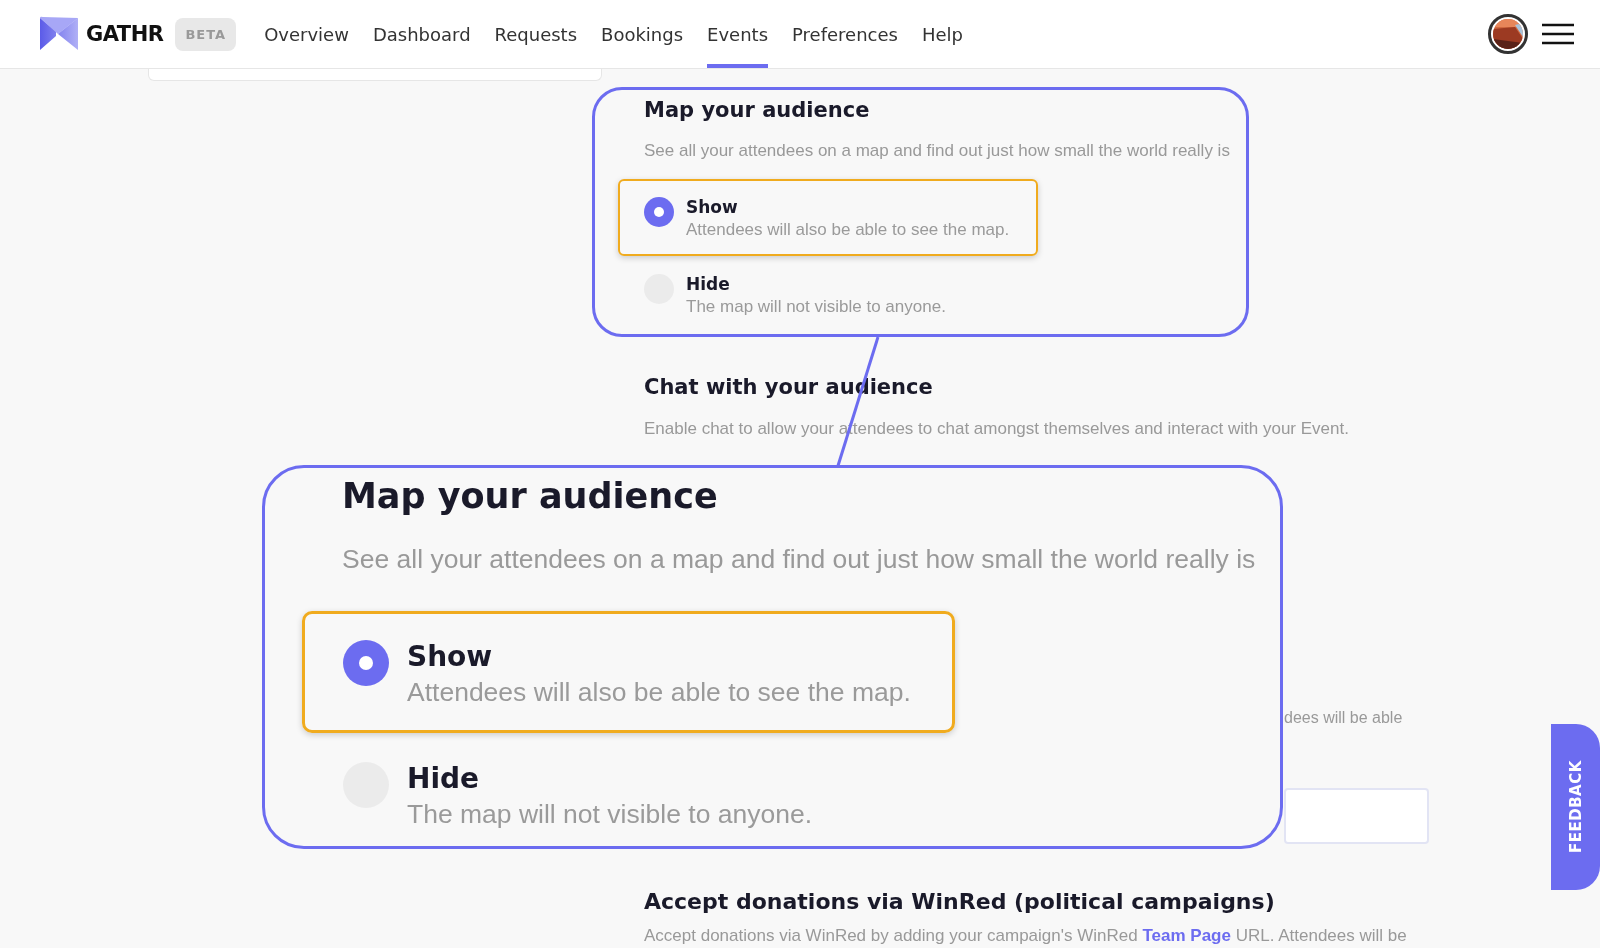 This screenshot has height=948, width=1600. I want to click on nav-link: Requests, so click(536, 34).